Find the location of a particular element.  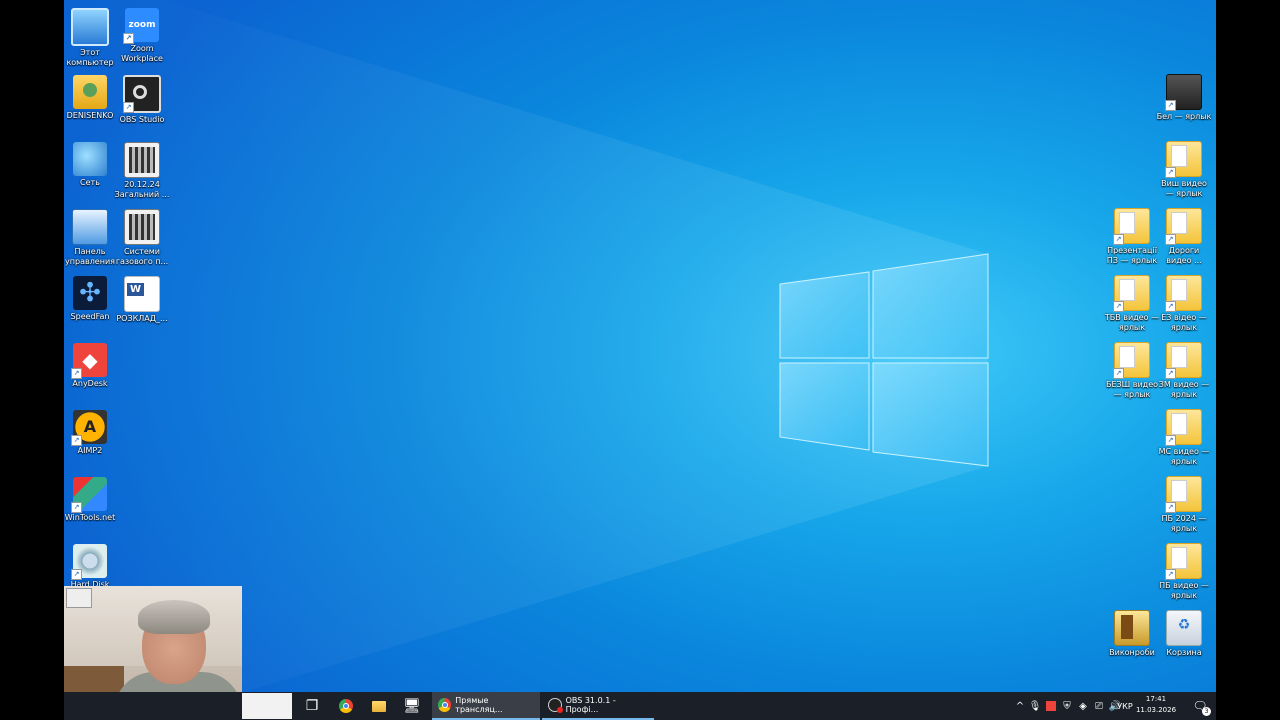

wintools-icon is located at coordinates (89, 495).